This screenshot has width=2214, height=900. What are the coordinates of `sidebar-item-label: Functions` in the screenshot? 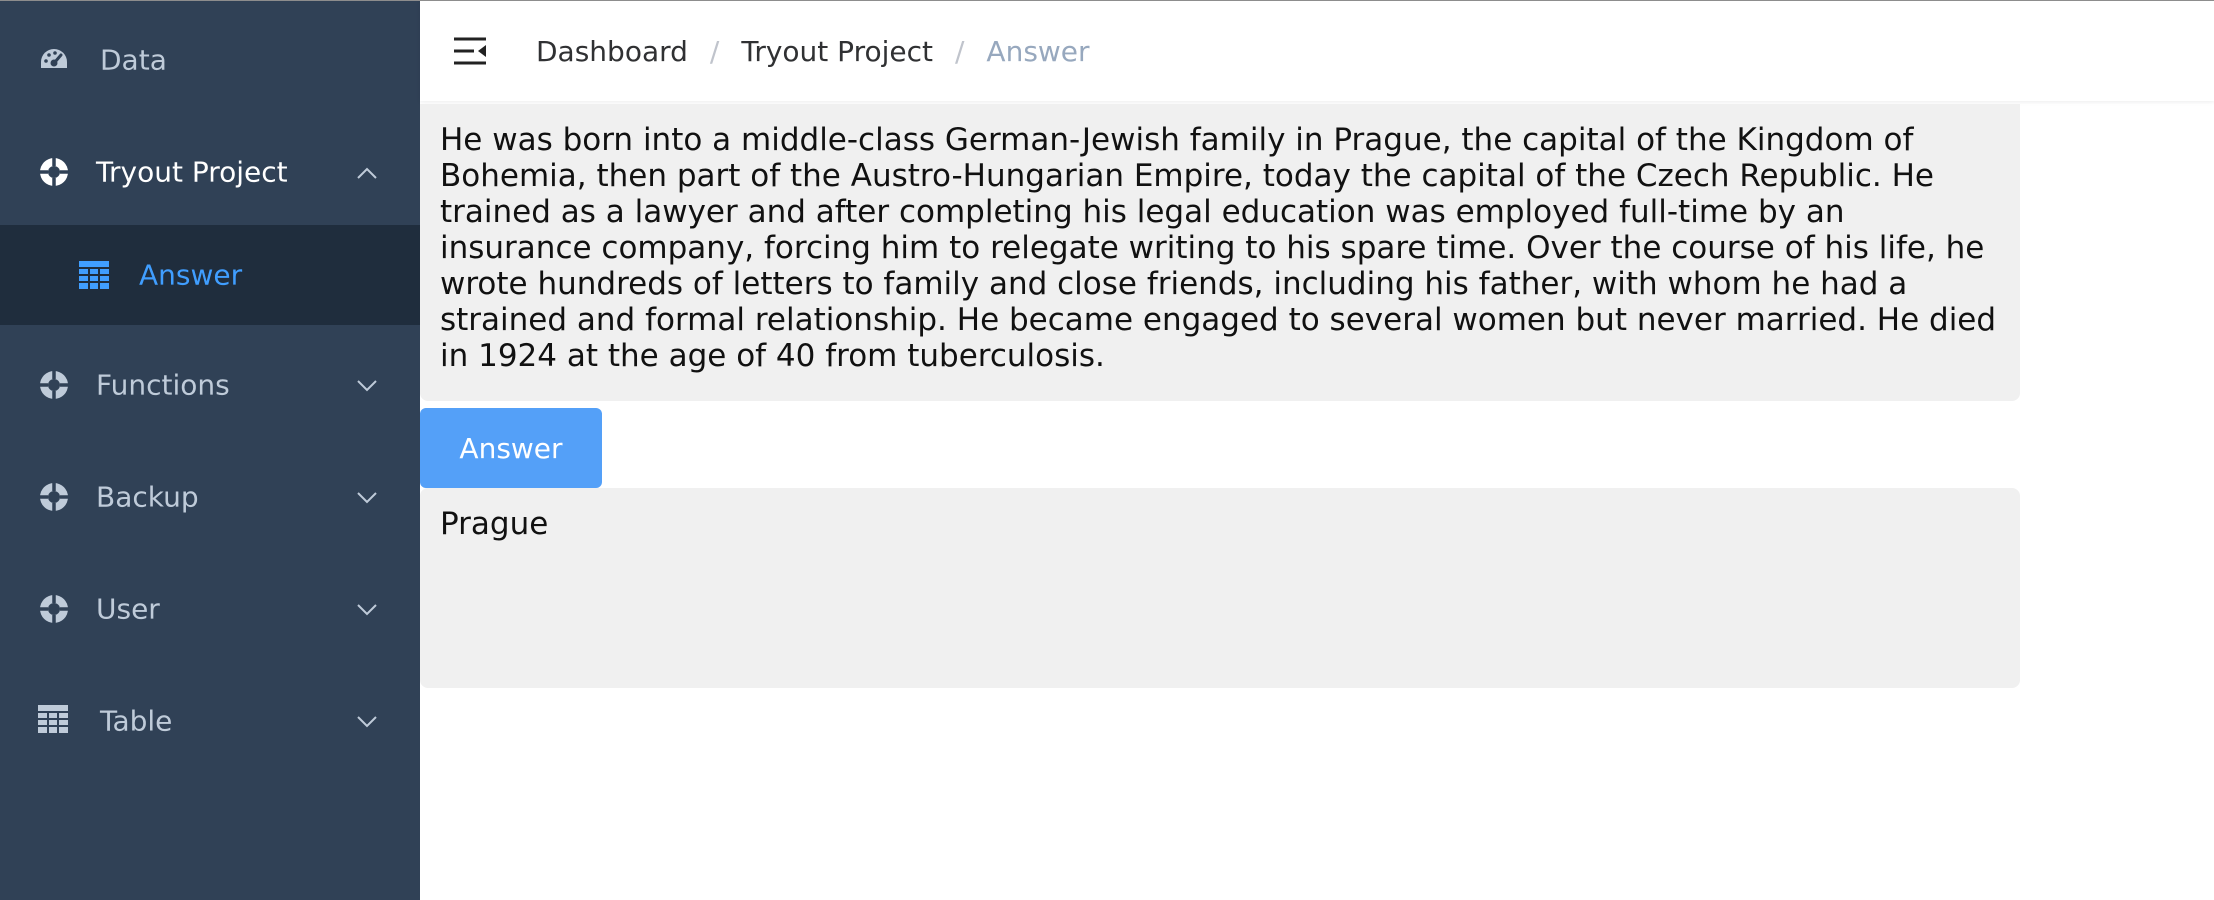 It's located at (163, 385).